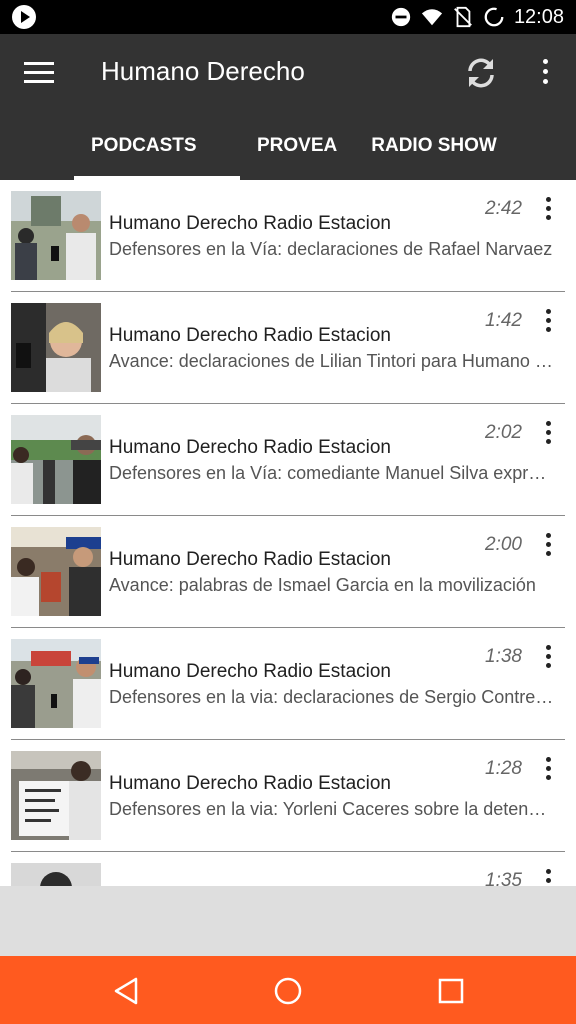 The image size is (576, 1024). Describe the element at coordinates (503, 320) in the screenshot. I see `episode-duration: 1:42` at that location.